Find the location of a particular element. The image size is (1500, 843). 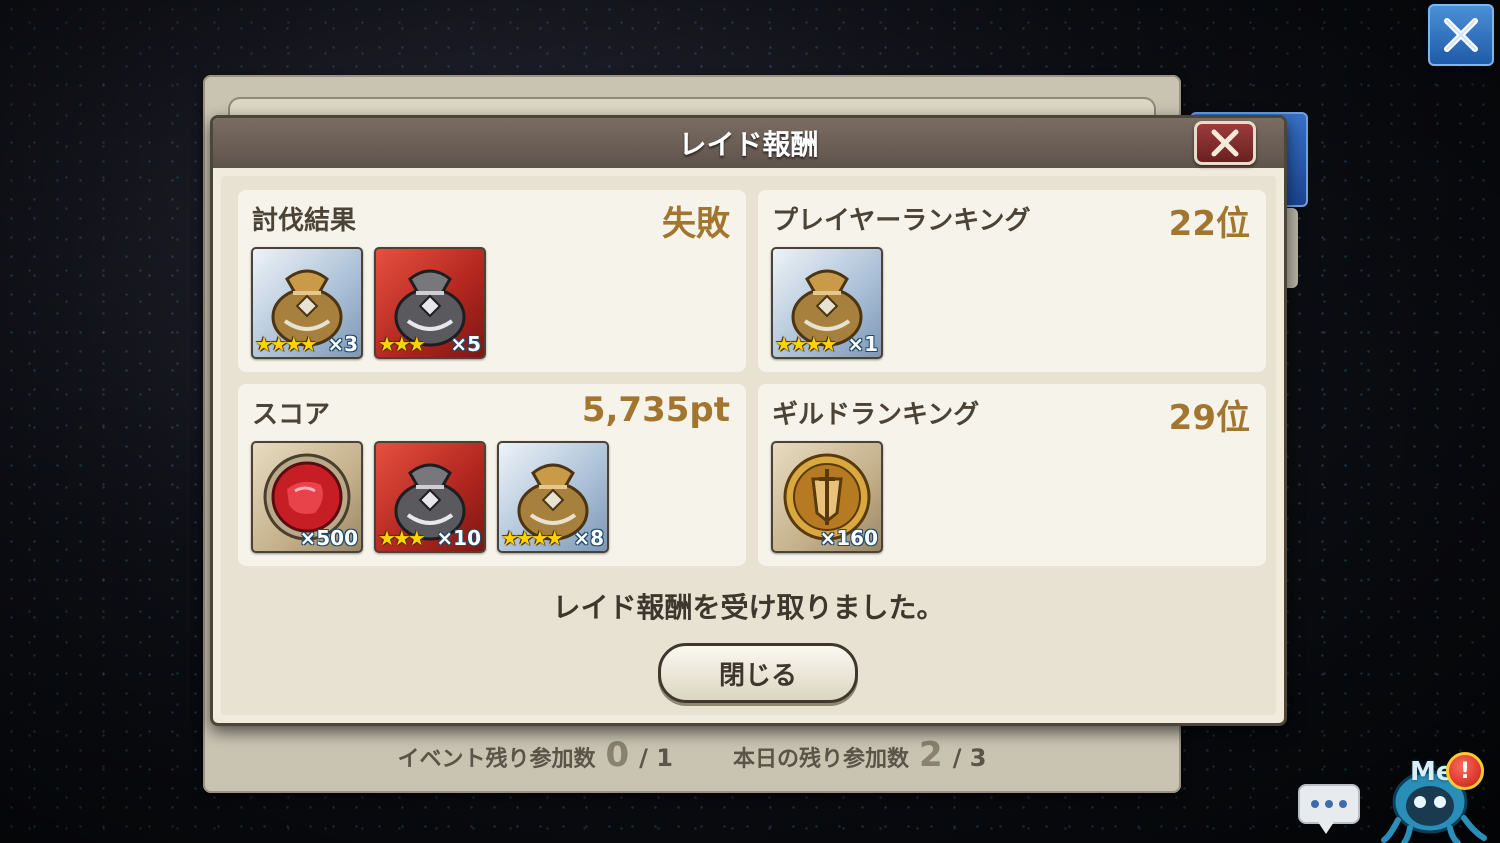

item-quantity: ×8 is located at coordinates (588, 538).